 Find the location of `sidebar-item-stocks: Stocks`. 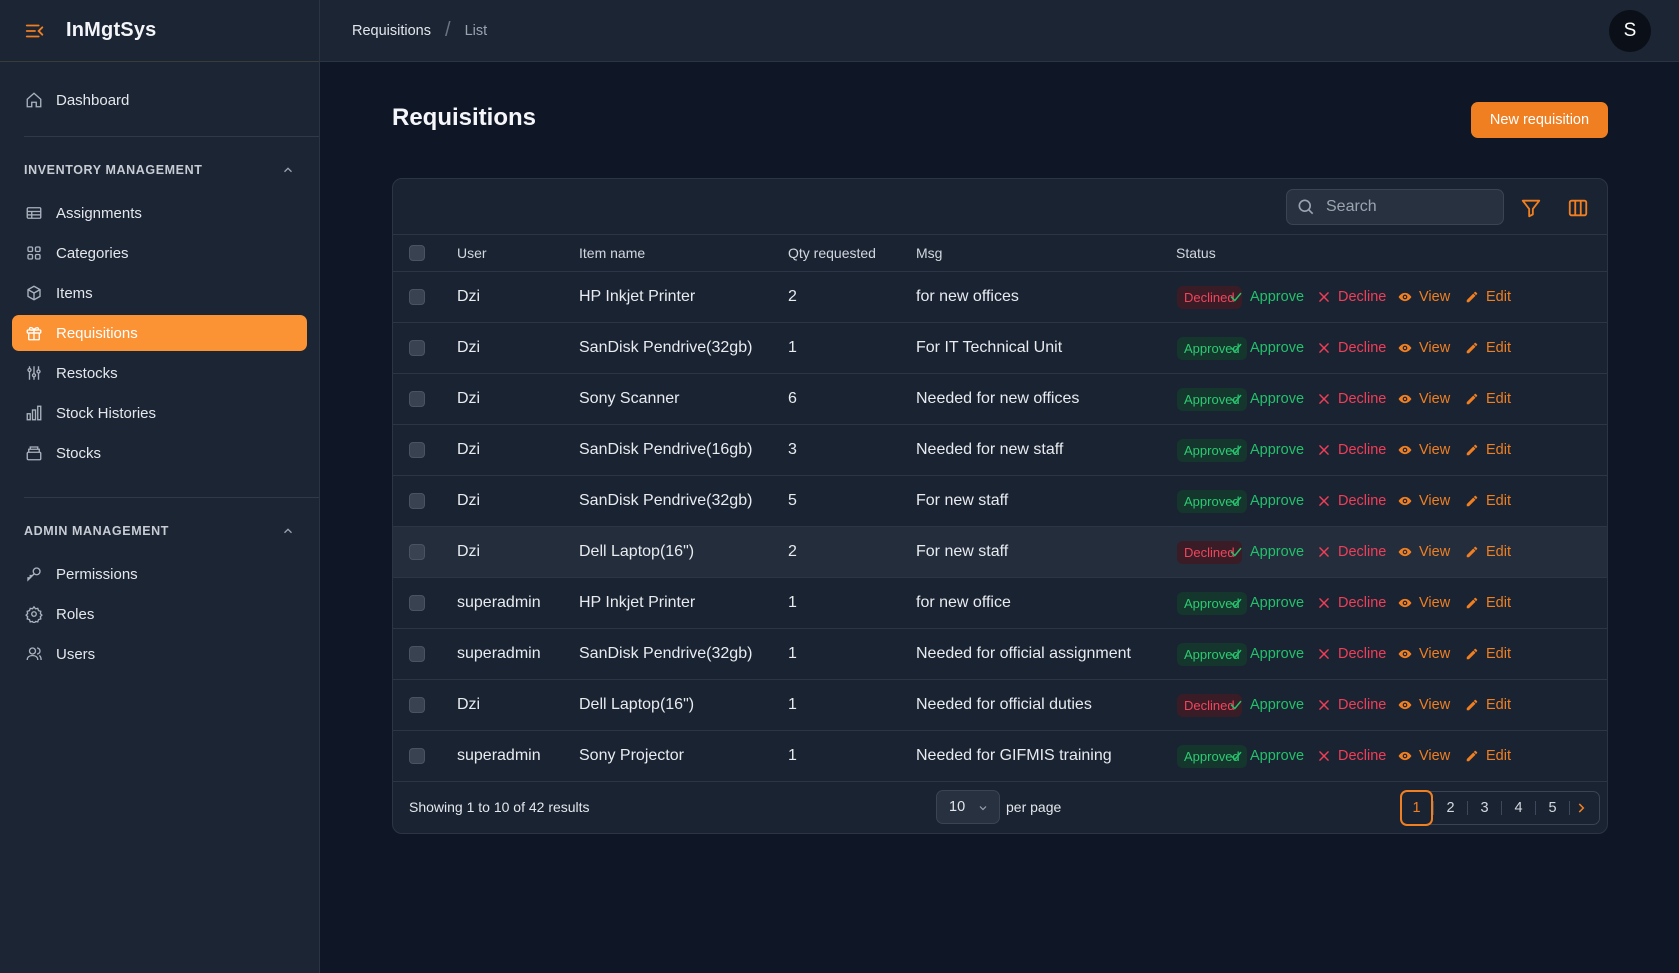

sidebar-item-stocks: Stocks is located at coordinates (159, 453).